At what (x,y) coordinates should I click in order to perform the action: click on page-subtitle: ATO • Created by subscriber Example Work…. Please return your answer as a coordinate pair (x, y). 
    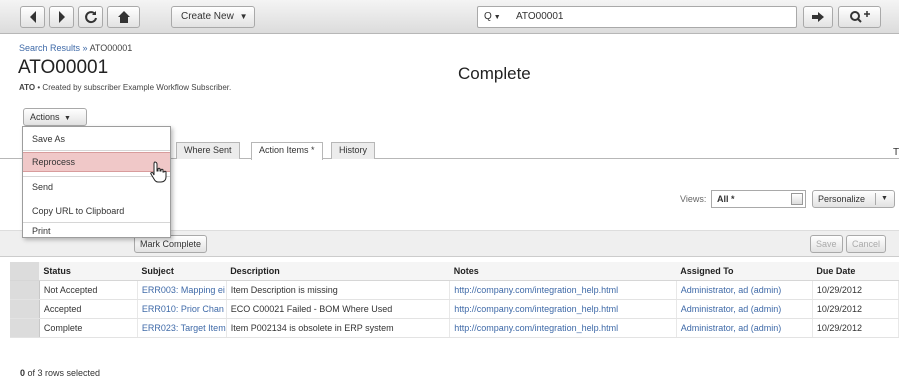
    Looking at the image, I should click on (125, 87).